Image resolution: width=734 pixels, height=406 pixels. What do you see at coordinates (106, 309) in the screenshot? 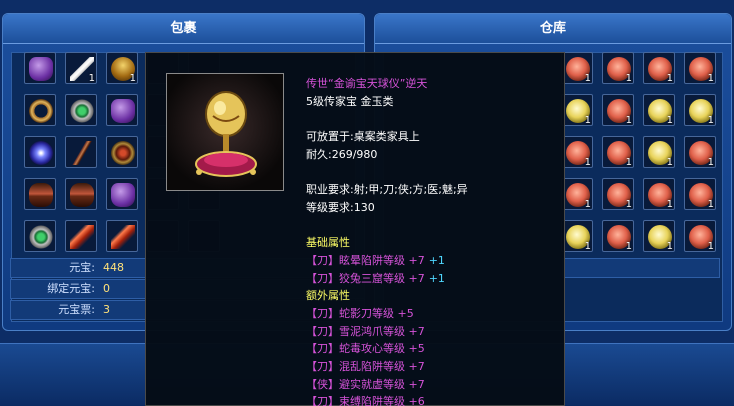
I see `currency-value: 3` at bounding box center [106, 309].